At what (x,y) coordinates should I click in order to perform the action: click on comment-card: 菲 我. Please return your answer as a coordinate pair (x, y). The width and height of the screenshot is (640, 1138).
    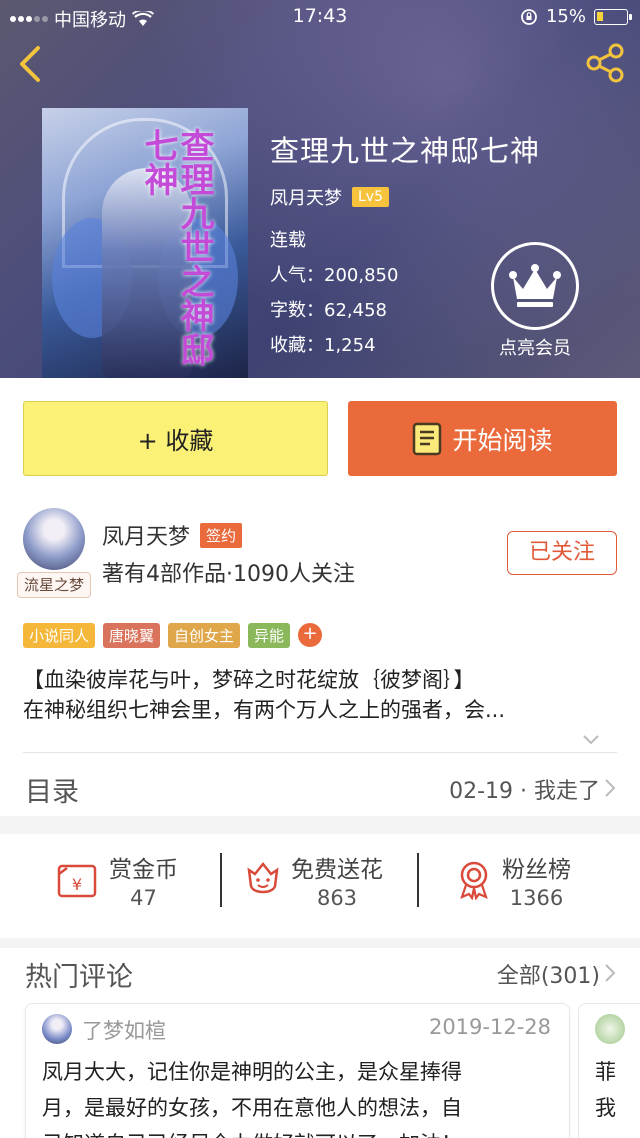
    Looking at the image, I should click on (609, 1070).